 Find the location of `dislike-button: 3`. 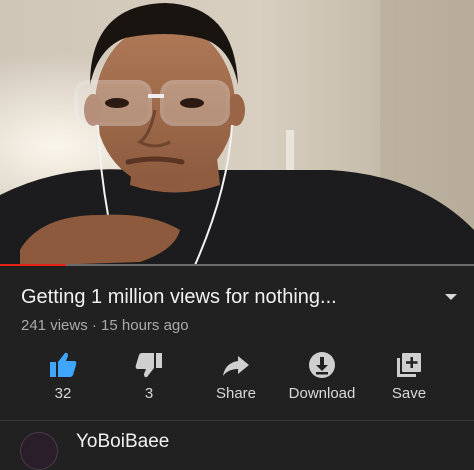

dislike-button: 3 is located at coordinates (149, 378).